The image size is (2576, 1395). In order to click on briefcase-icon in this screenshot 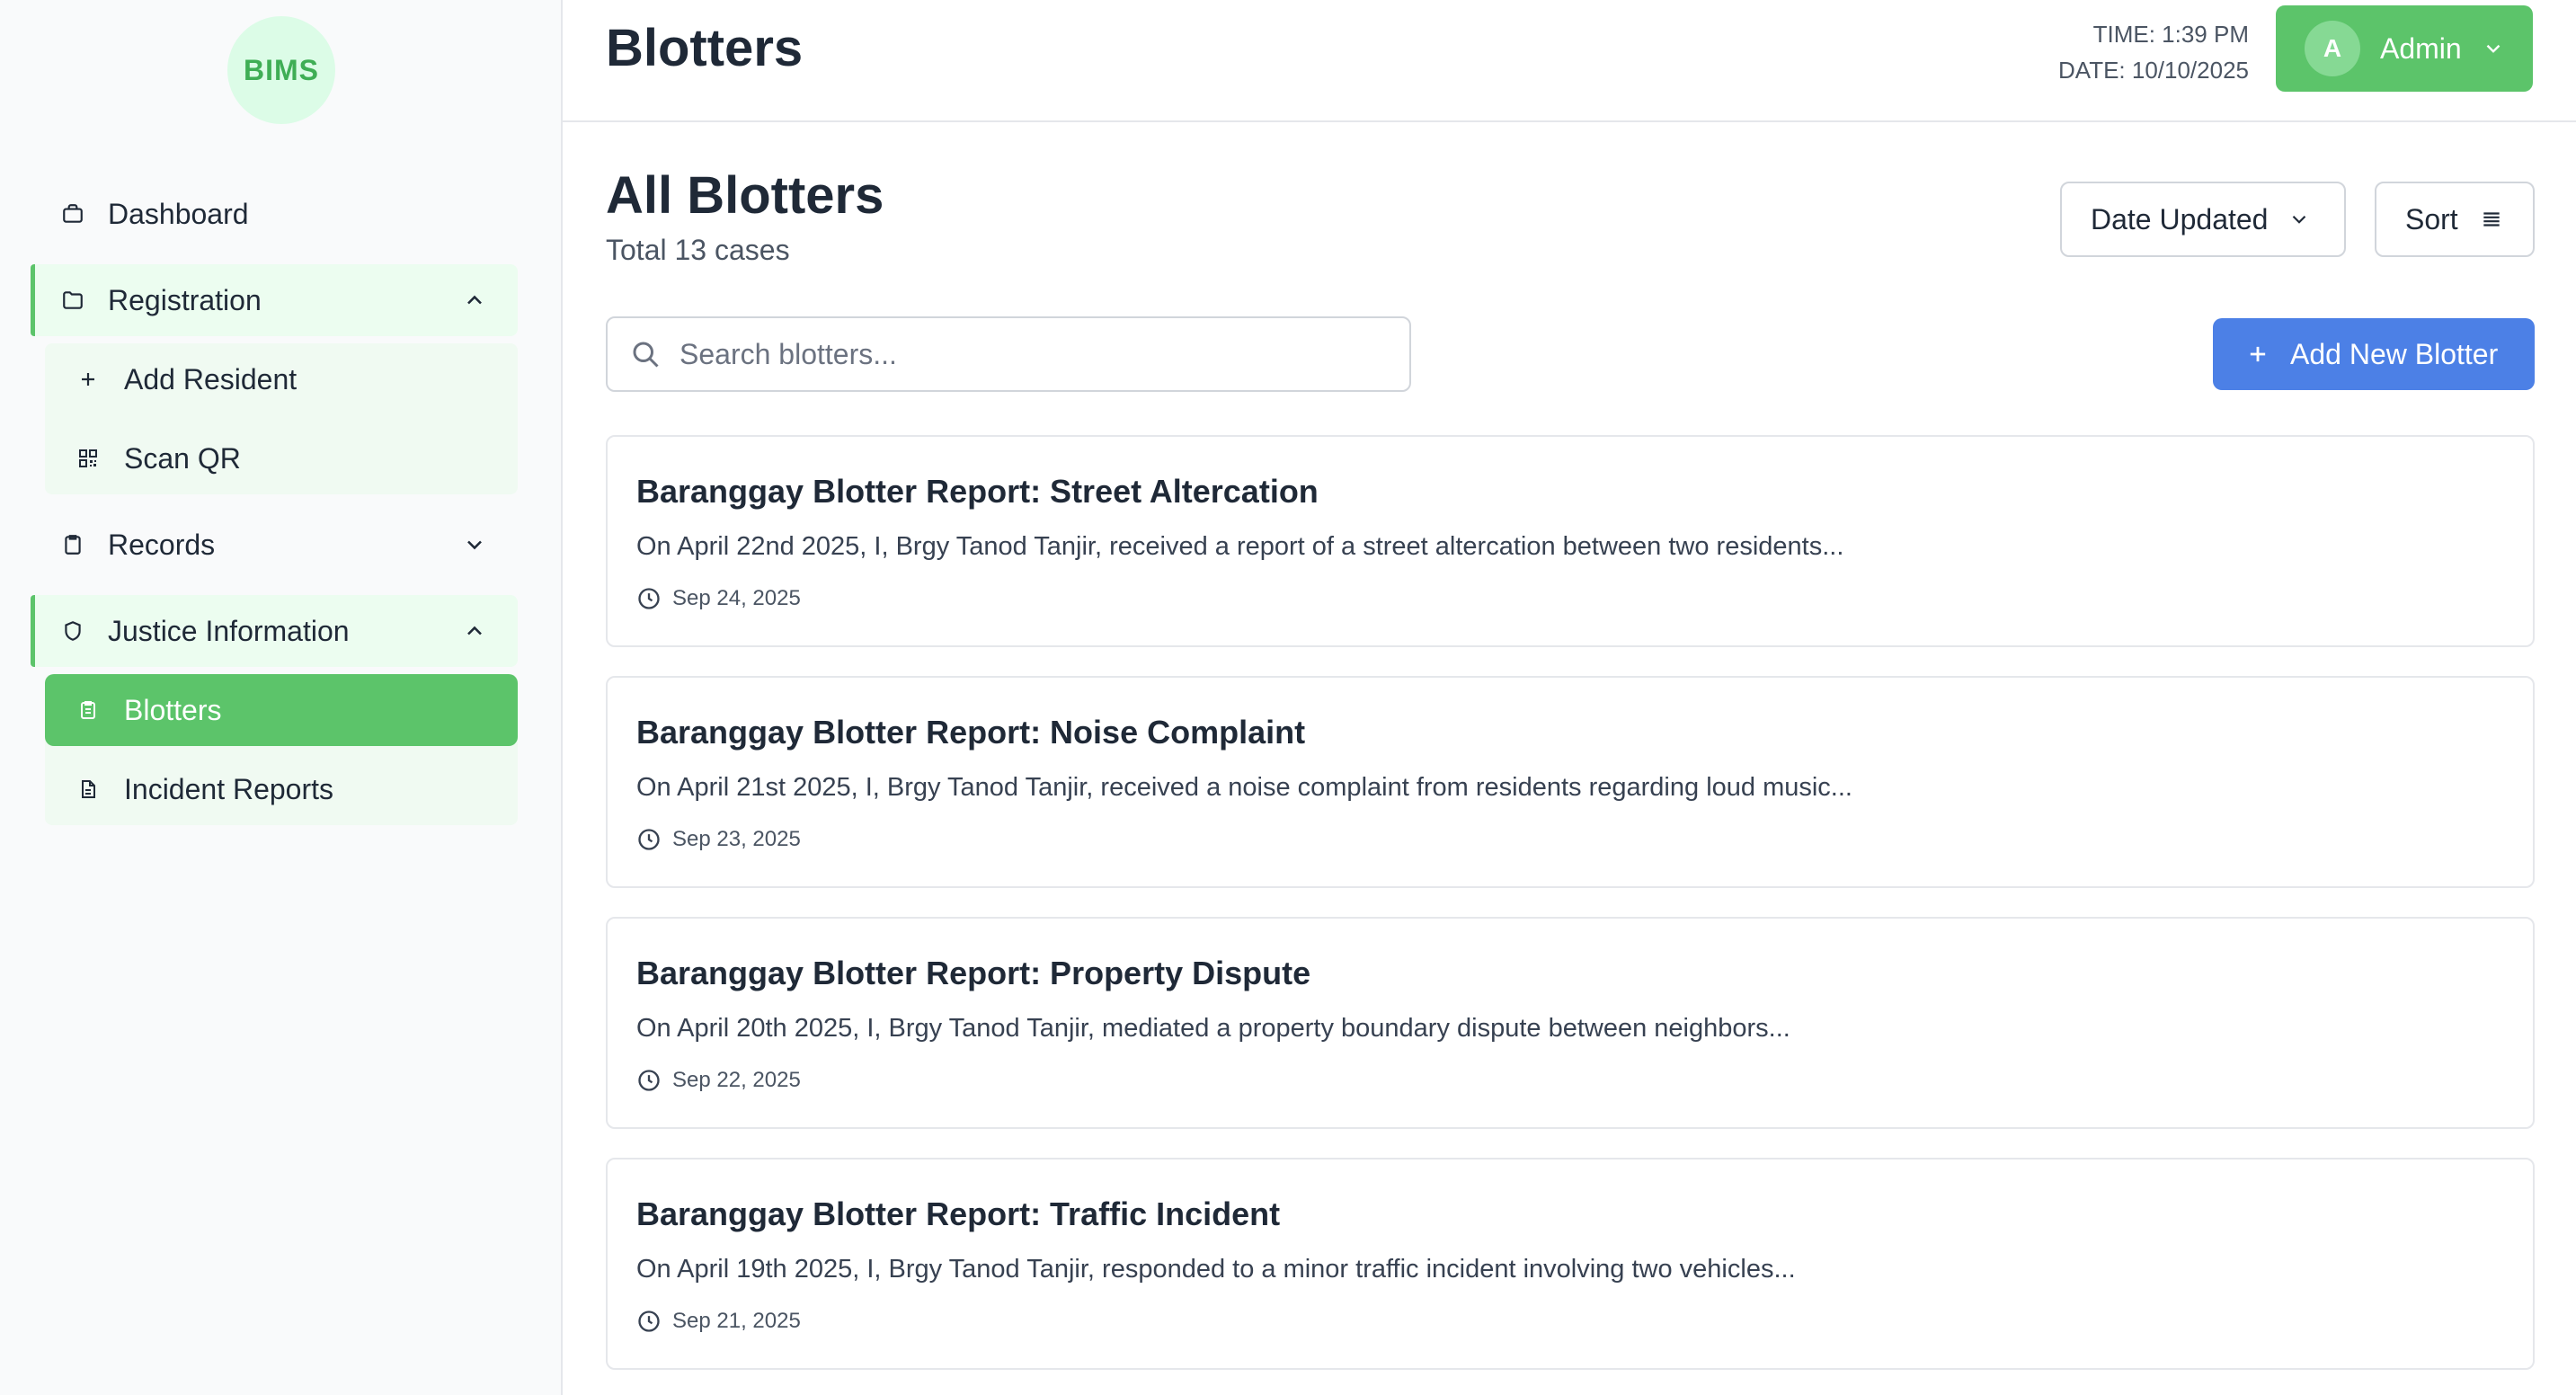, I will do `click(72, 213)`.